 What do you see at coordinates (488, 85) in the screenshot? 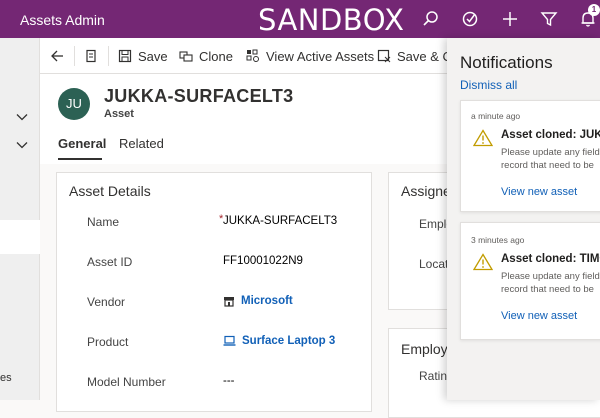
I see `dismiss-all-link: Dismiss all` at bounding box center [488, 85].